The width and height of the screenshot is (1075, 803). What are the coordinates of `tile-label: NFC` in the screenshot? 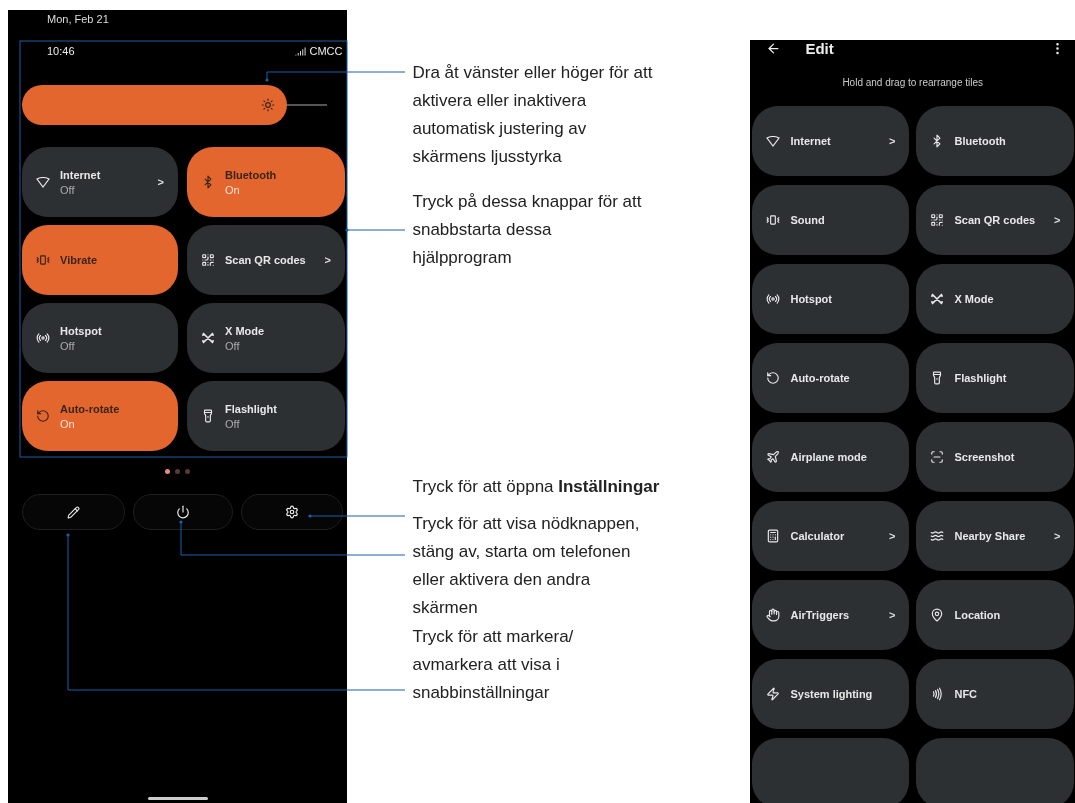 It's located at (966, 694).